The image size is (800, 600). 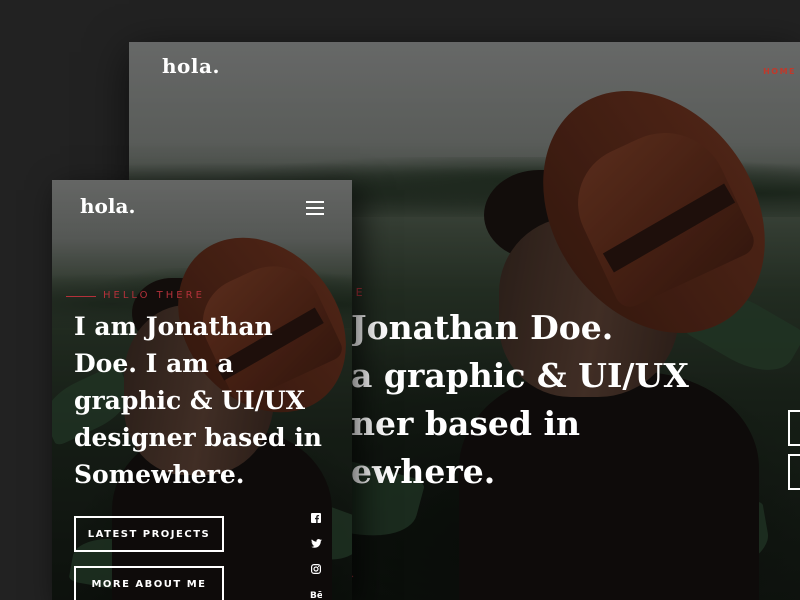 I want to click on headline-line: Somewhere., so click(x=159, y=474).